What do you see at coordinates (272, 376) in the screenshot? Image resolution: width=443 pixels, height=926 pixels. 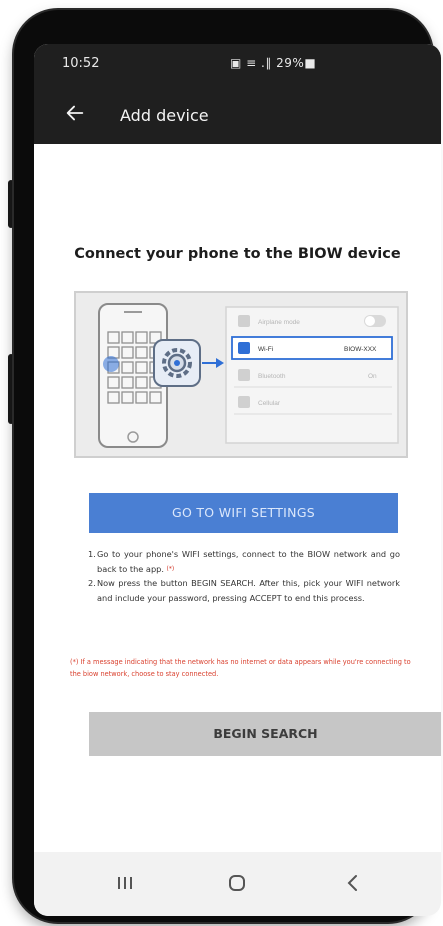 I see `settings-row-label: Bluetooth` at bounding box center [272, 376].